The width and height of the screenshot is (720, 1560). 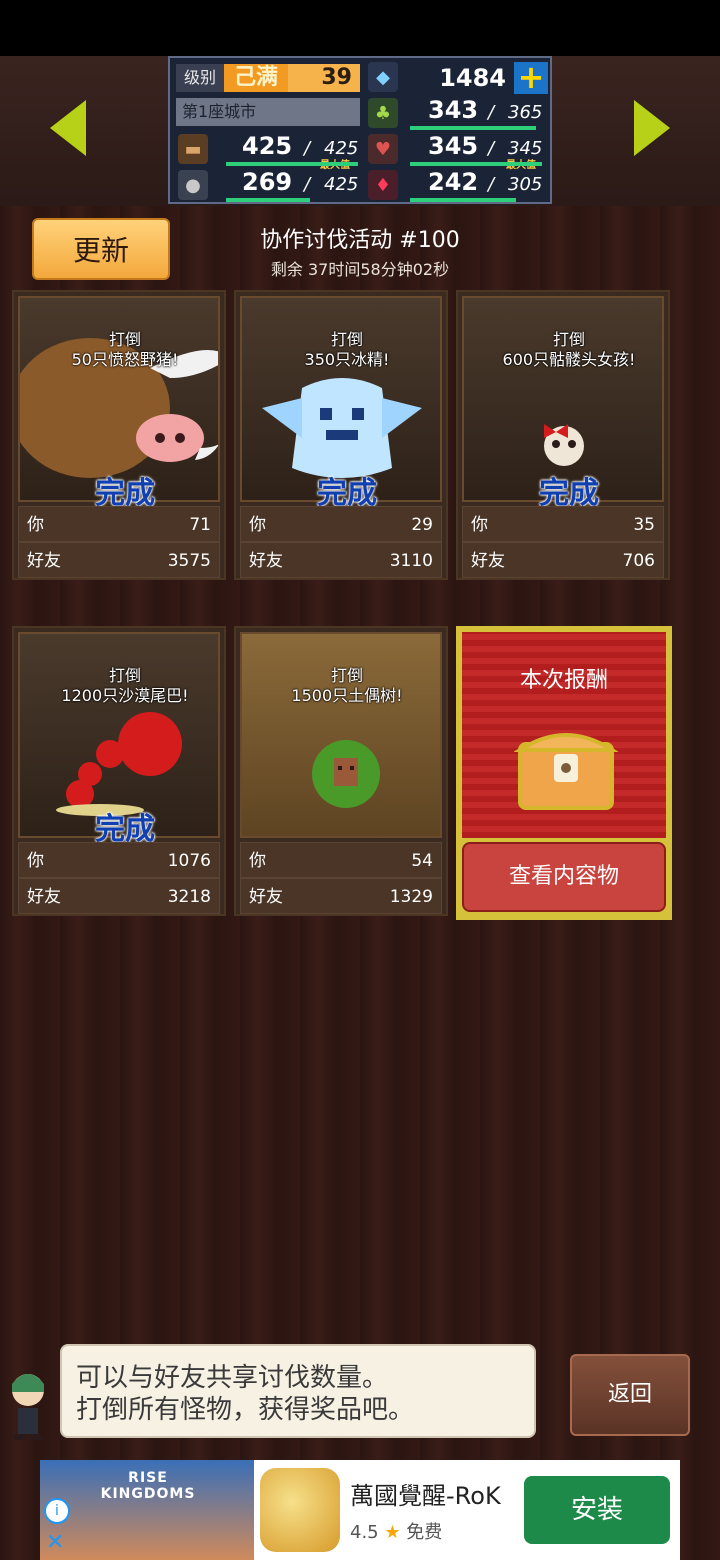 What do you see at coordinates (364, 1532) in the screenshot?
I see `rating-value: 4.5` at bounding box center [364, 1532].